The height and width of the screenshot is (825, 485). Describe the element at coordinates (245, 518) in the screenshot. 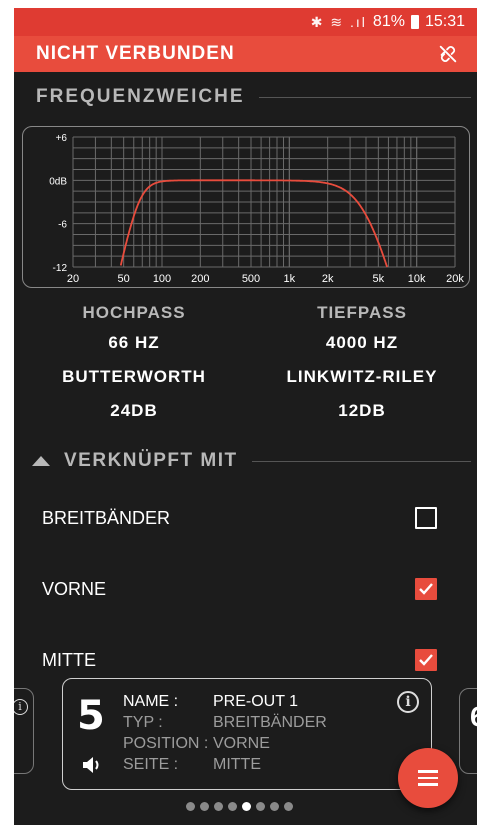

I see `linked-item-breitbaender: BREITBÄNDER` at that location.